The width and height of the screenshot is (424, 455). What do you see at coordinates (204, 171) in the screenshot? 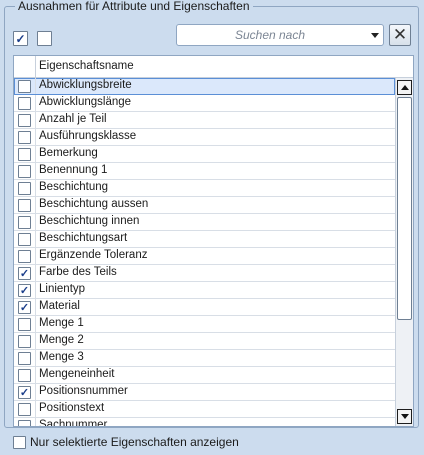
I see `table-row: Benennung 1` at bounding box center [204, 171].